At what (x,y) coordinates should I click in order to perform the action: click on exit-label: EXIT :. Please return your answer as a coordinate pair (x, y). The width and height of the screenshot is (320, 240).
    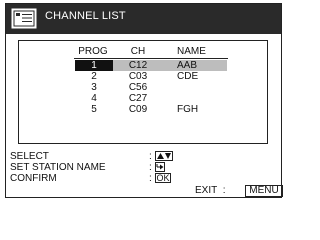
    Looking at the image, I should click on (210, 191).